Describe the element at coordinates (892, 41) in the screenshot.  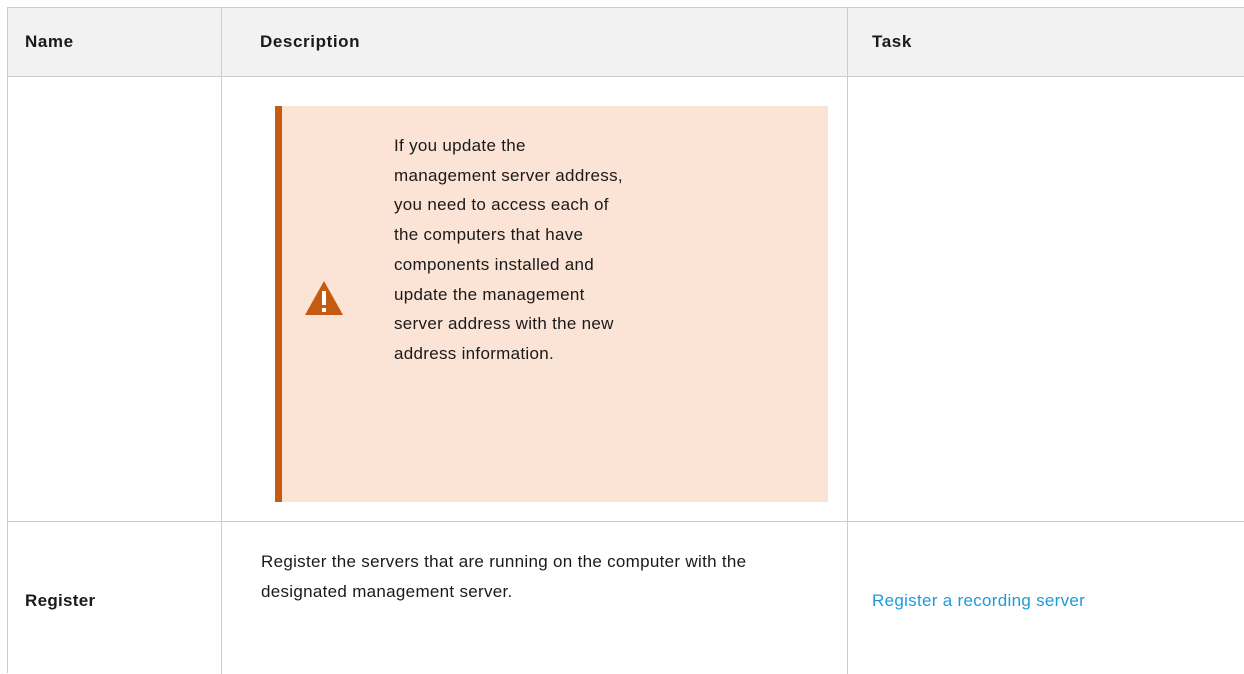
I see `header-task: Task` at that location.